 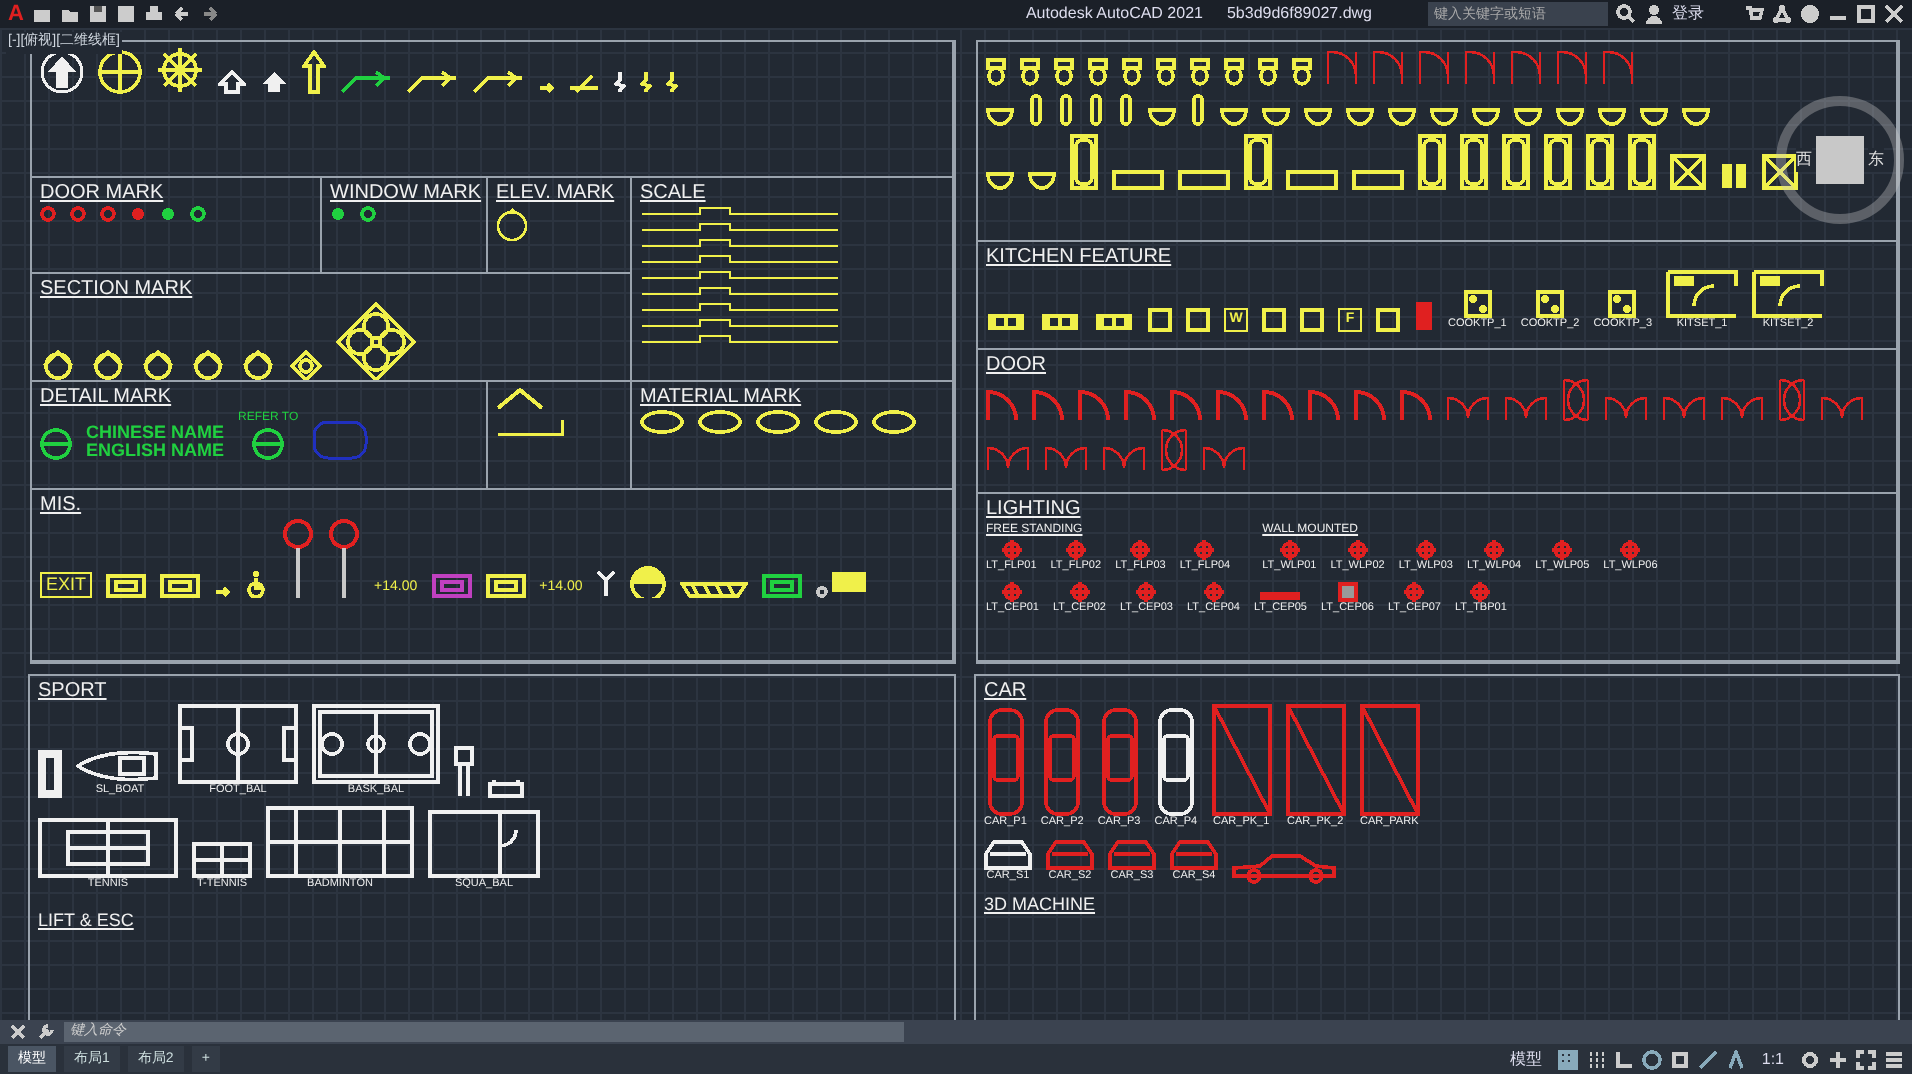 What do you see at coordinates (1114, 14) in the screenshot?
I see `app-title: Autodesk AutoCAD 2021` at bounding box center [1114, 14].